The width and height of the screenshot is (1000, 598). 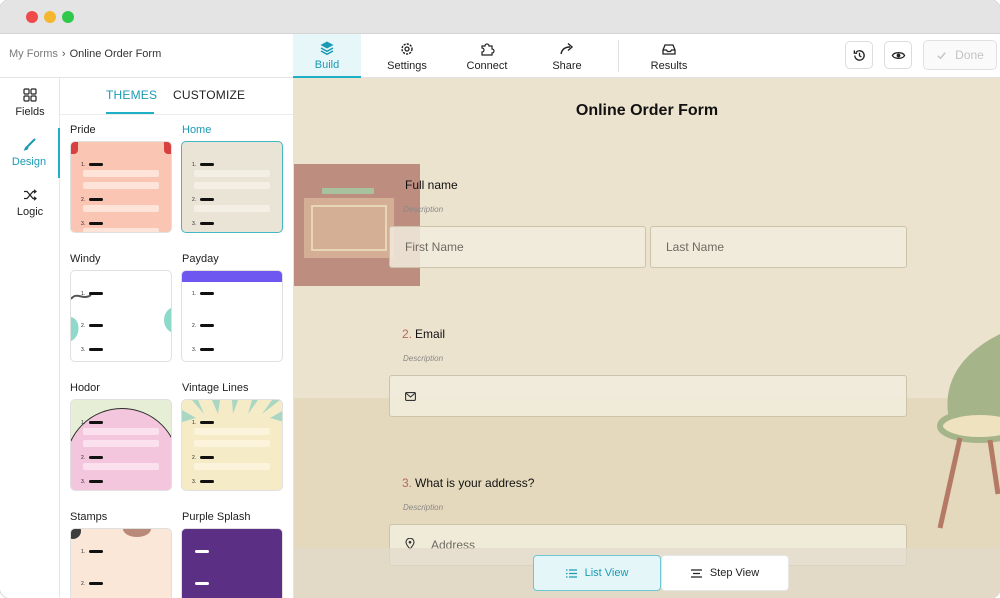 What do you see at coordinates (327, 56) in the screenshot?
I see `tab-build: Build` at bounding box center [327, 56].